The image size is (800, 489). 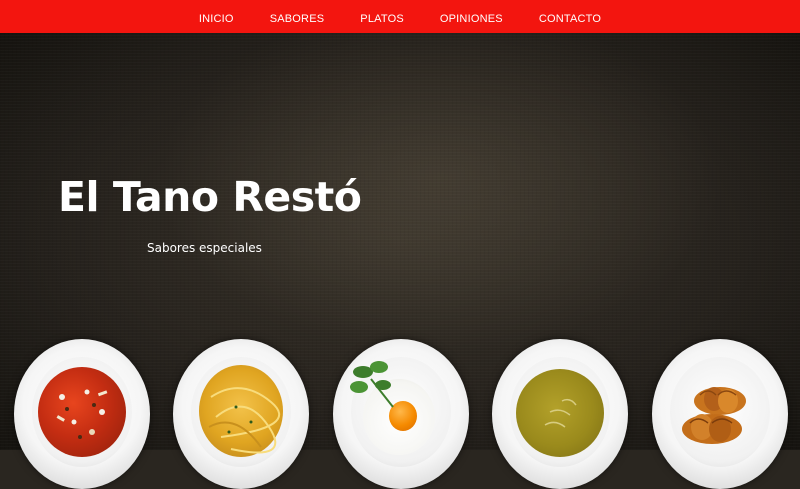 What do you see at coordinates (244, 420) in the screenshot?
I see `spaghetti-strands-icon` at bounding box center [244, 420].